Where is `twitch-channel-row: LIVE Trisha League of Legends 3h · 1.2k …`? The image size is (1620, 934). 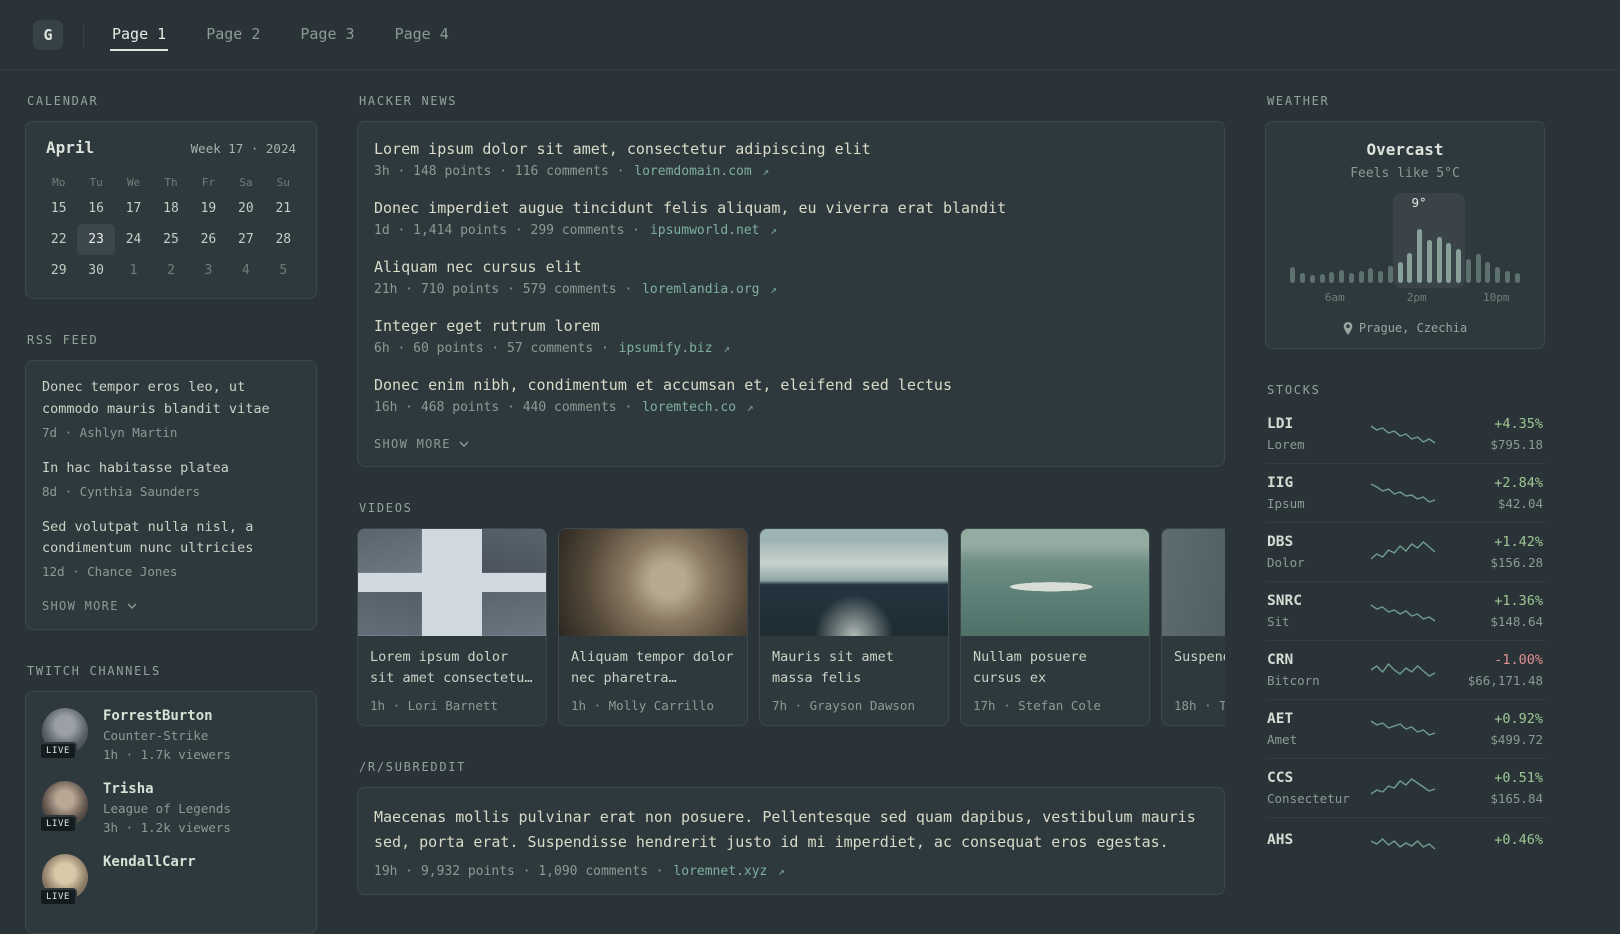
twitch-channel-row: LIVE Trisha League of Legends 3h · 1.2k … is located at coordinates (169, 808).